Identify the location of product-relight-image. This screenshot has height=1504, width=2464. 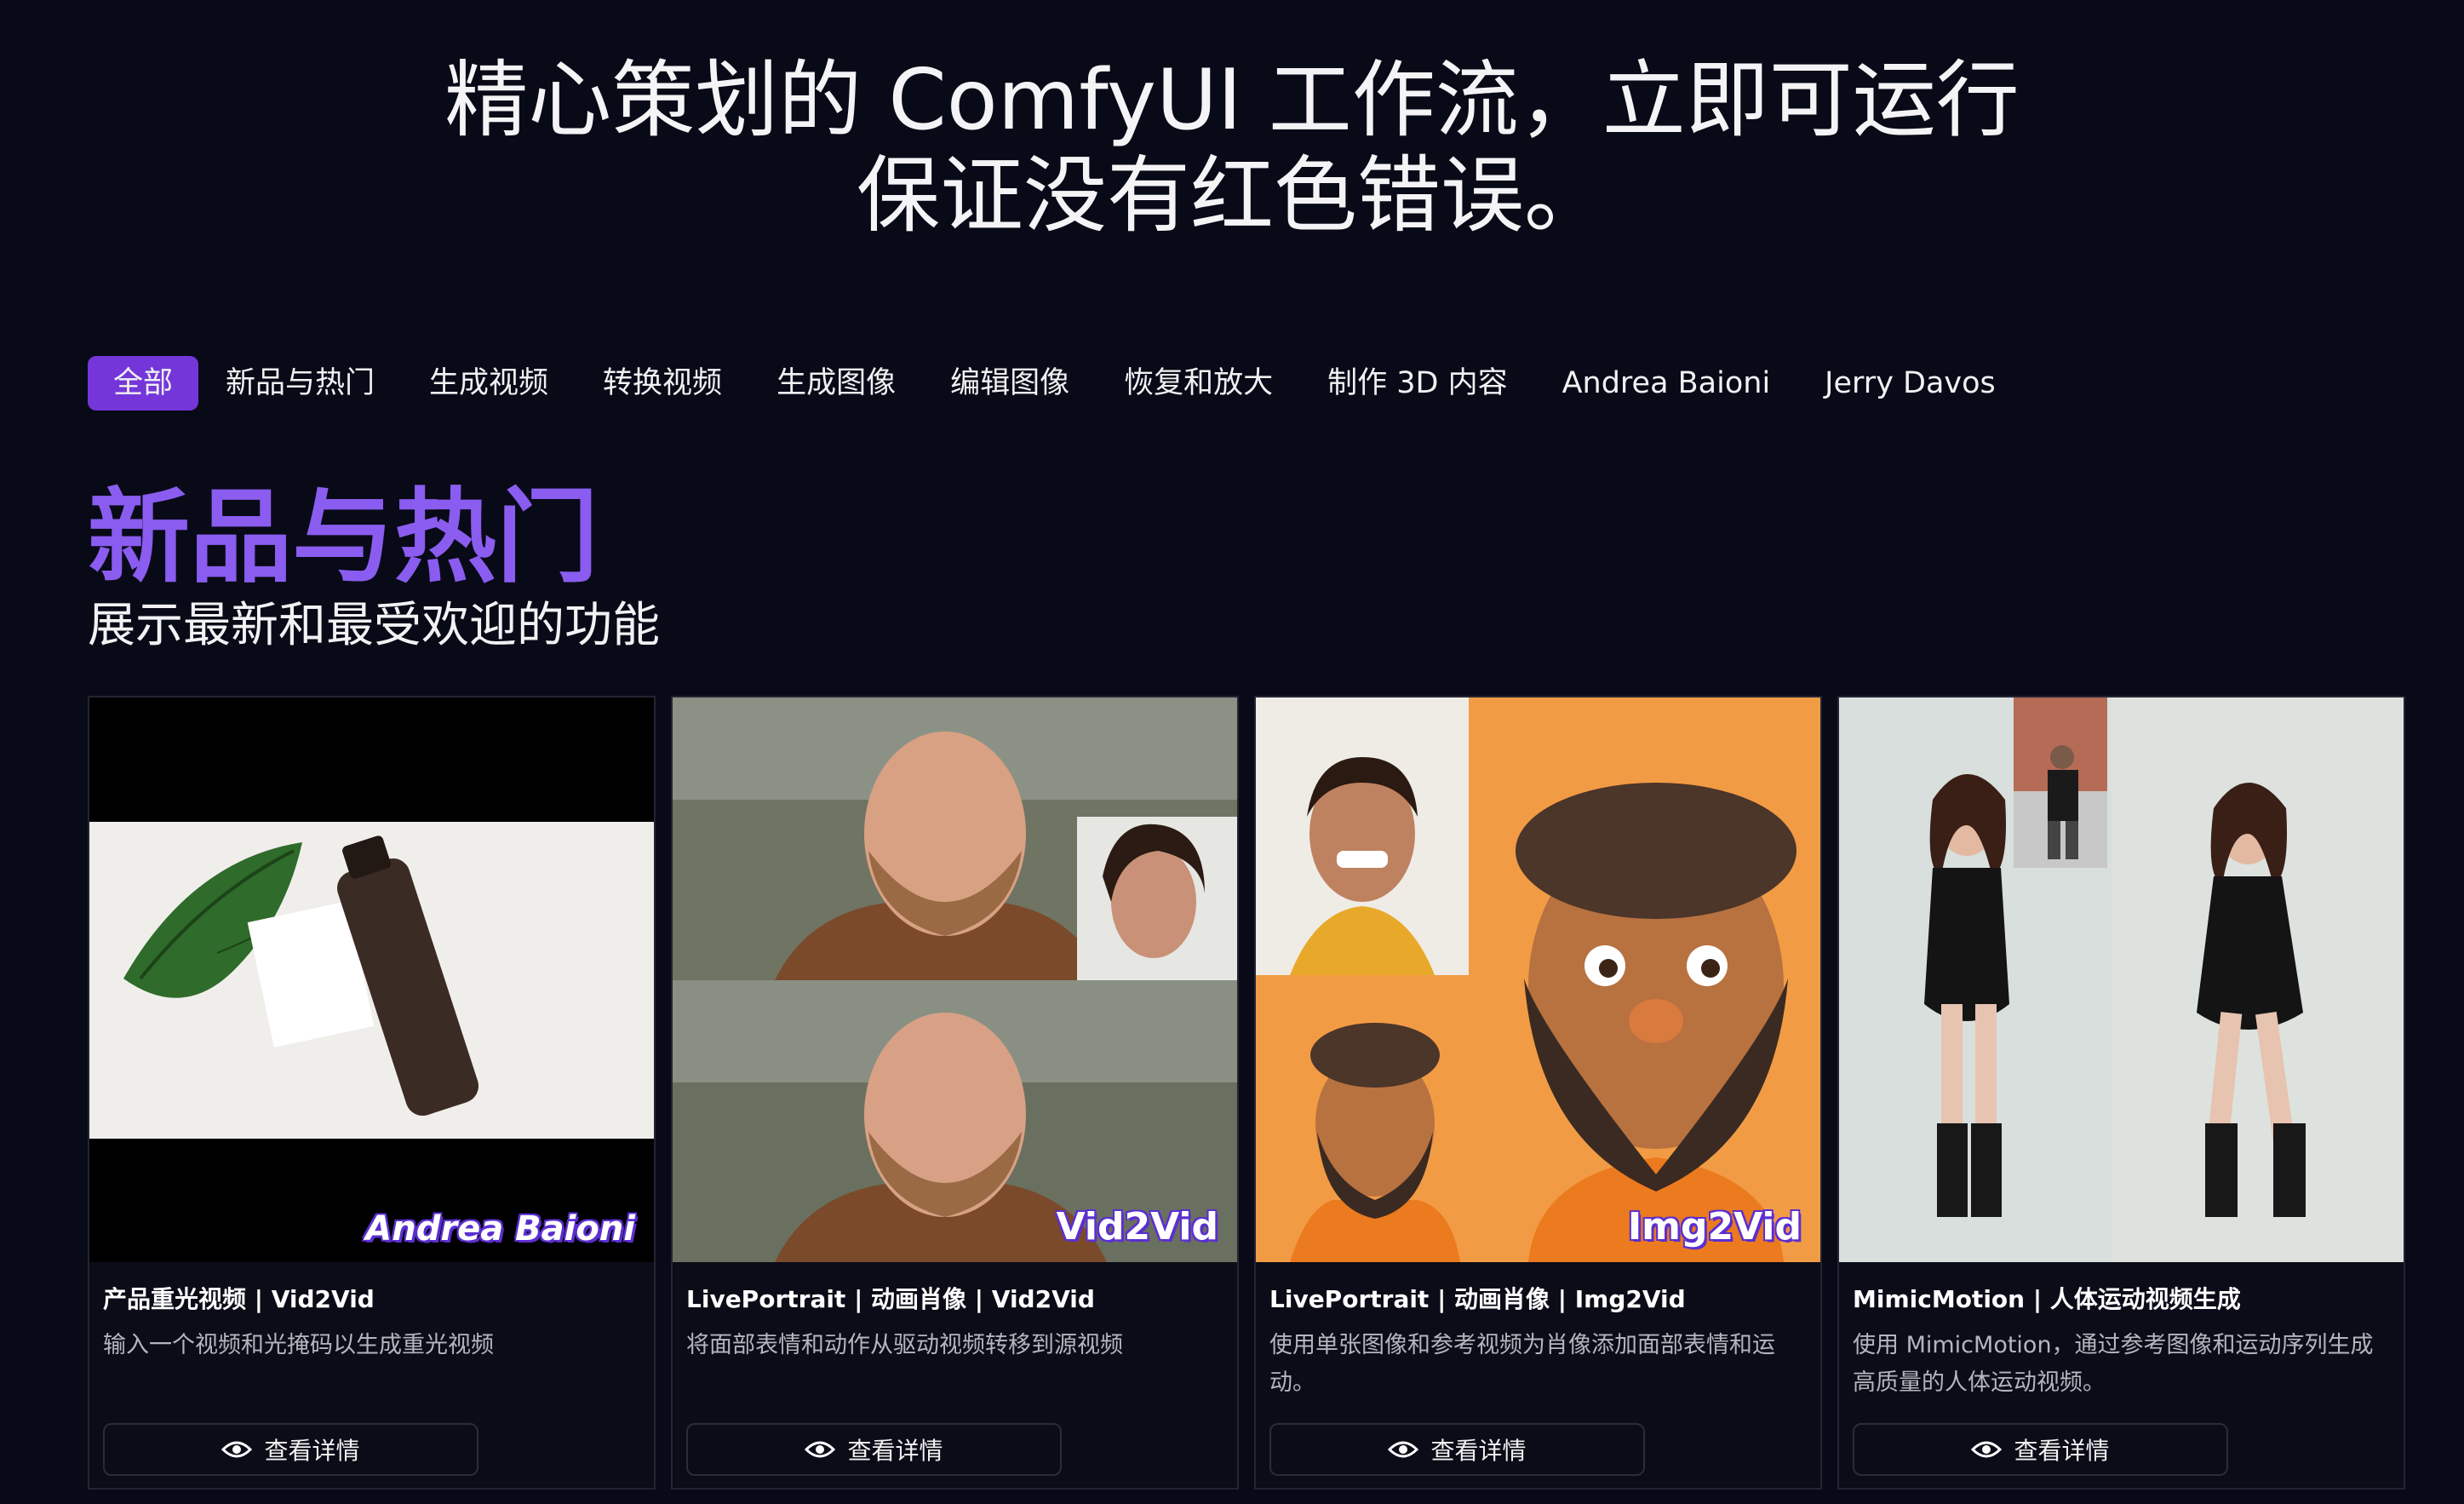
(371, 979).